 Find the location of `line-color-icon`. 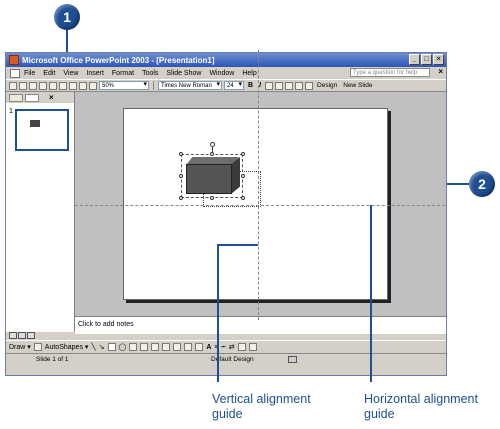

line-color-icon is located at coordinates (199, 347).